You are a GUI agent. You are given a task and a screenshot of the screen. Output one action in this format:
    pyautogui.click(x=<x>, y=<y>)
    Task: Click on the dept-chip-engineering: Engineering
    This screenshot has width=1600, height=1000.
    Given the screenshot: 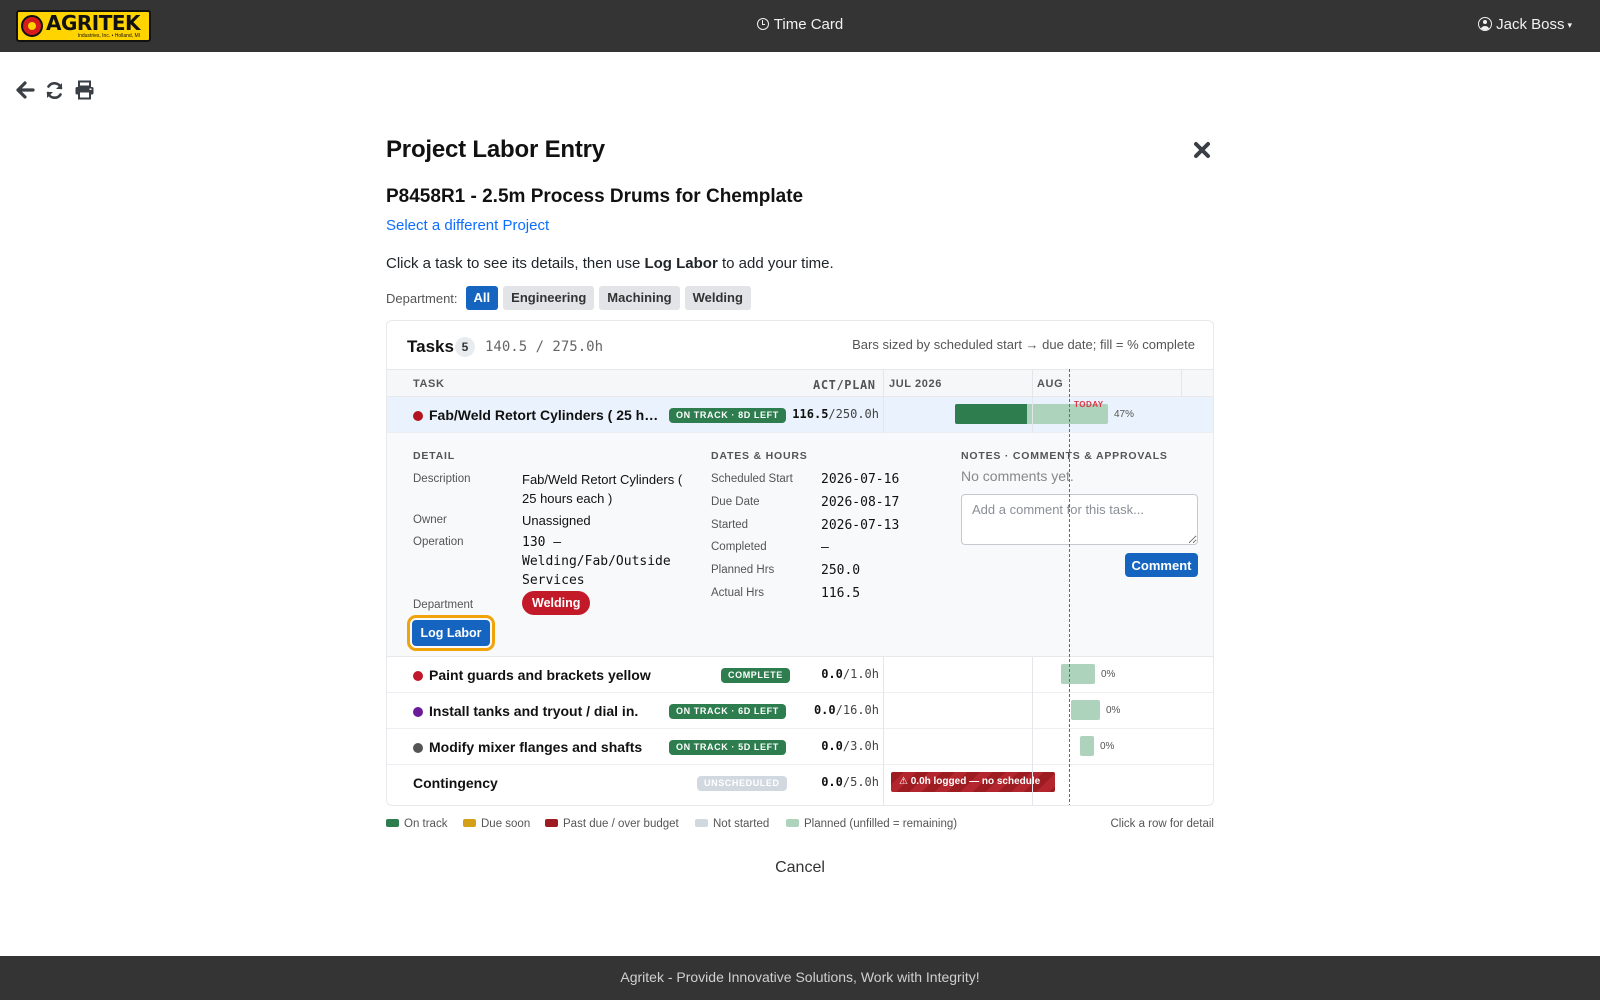 What is the action you would take?
    pyautogui.click(x=549, y=298)
    